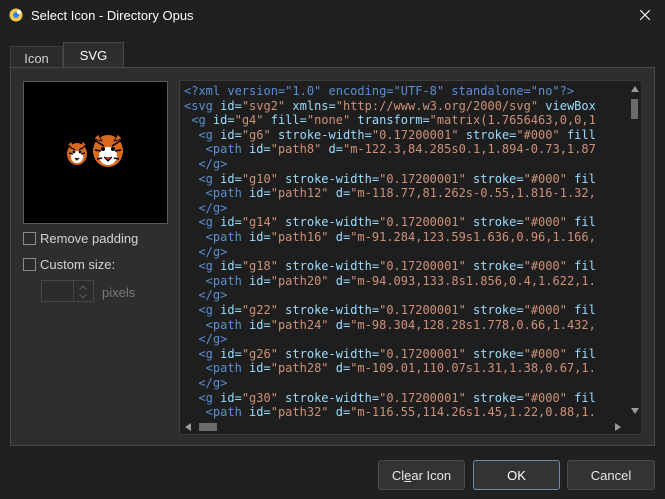  I want to click on chevron-down-icon, so click(83, 296).